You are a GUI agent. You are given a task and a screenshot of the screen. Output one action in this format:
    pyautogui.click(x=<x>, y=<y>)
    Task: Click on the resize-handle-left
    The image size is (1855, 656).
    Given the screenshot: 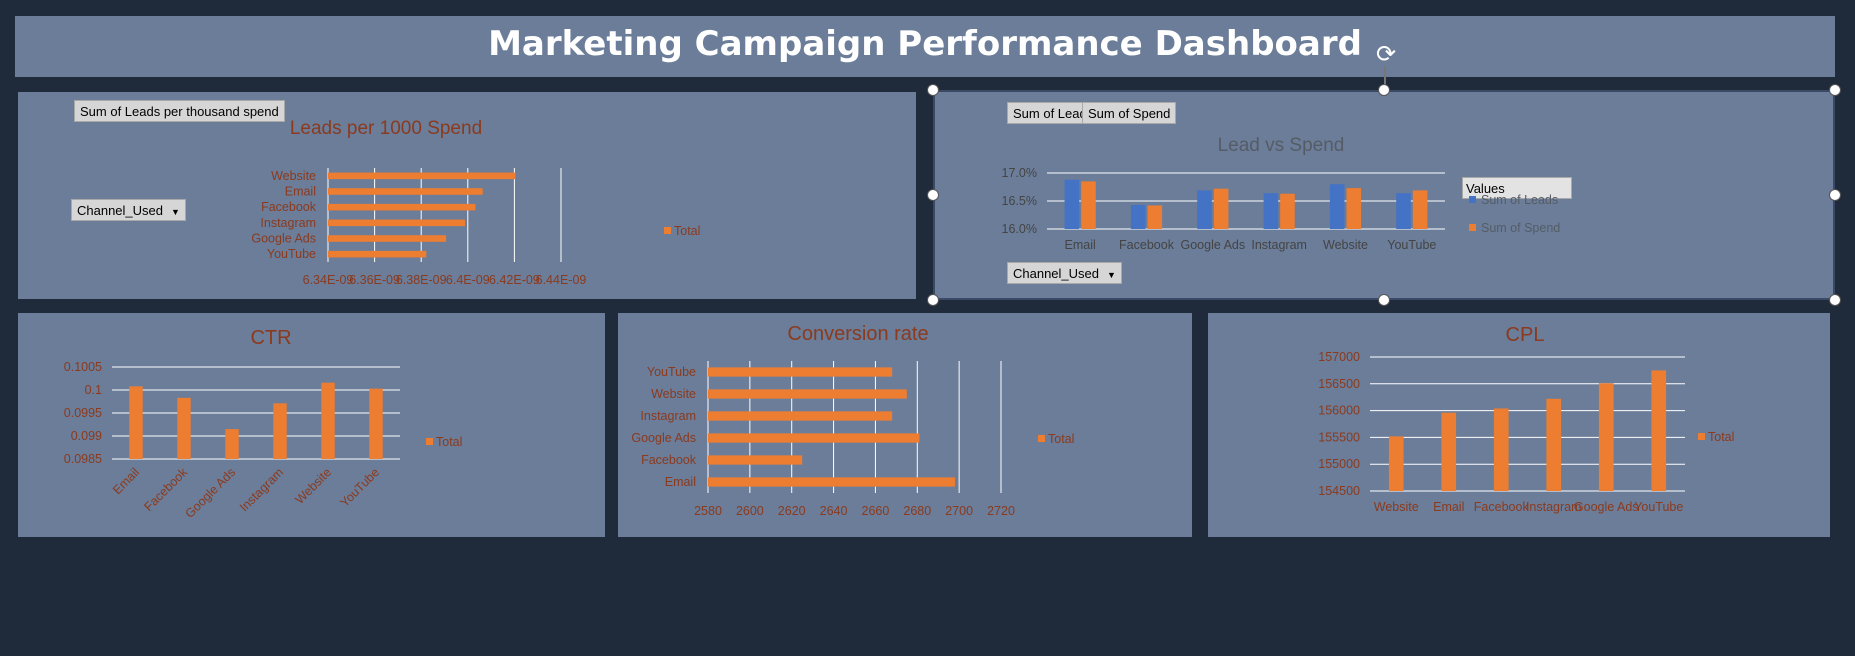 What is the action you would take?
    pyautogui.click(x=933, y=195)
    